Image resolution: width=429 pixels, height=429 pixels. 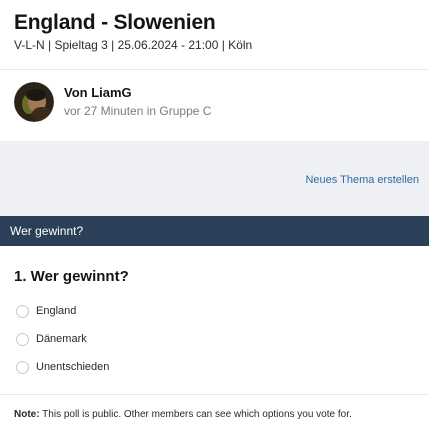 What do you see at coordinates (62, 347) in the screenshot?
I see `poll-options: England Dänemark Unentschieden` at bounding box center [62, 347].